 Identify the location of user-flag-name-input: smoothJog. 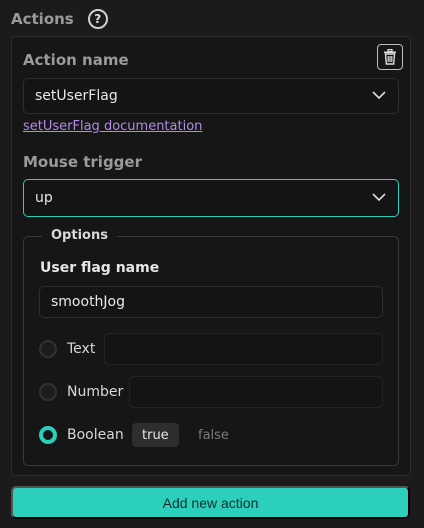
(211, 302).